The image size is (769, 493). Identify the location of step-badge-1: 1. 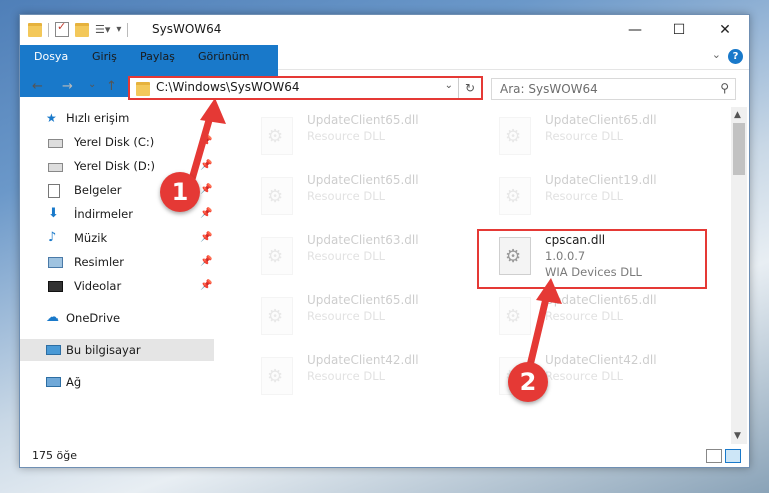
(180, 192).